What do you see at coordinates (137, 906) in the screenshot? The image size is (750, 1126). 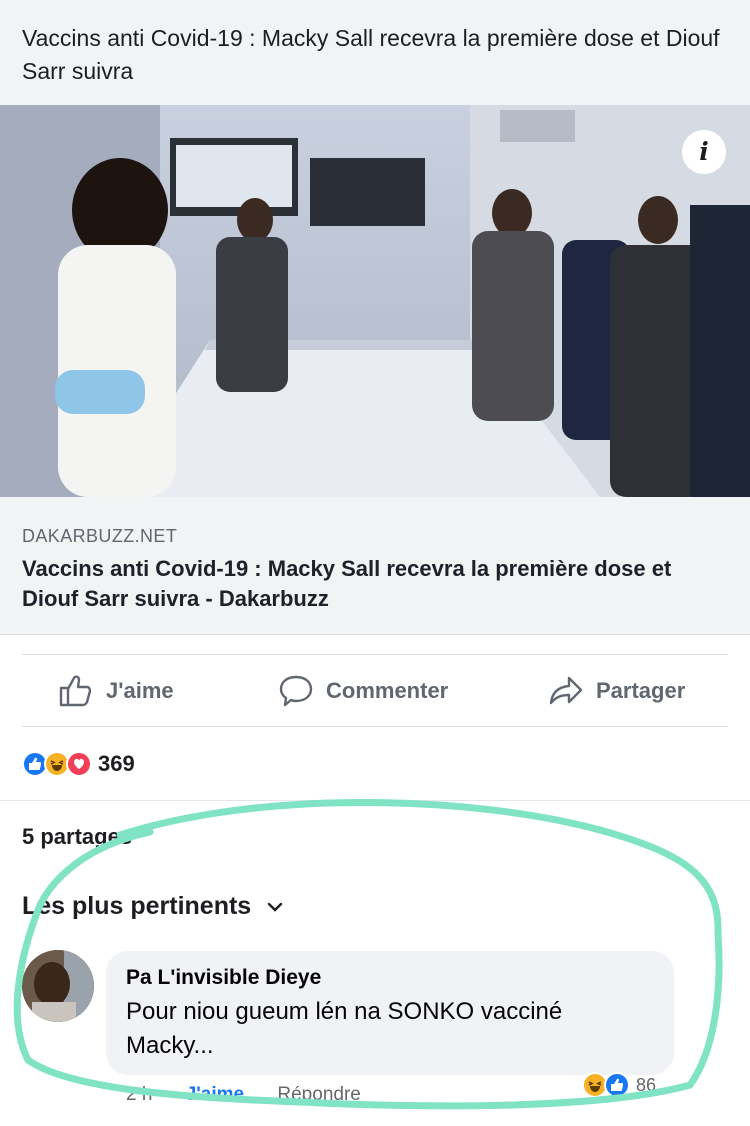 I see `comment-sort-label: Les plus pertinents` at bounding box center [137, 906].